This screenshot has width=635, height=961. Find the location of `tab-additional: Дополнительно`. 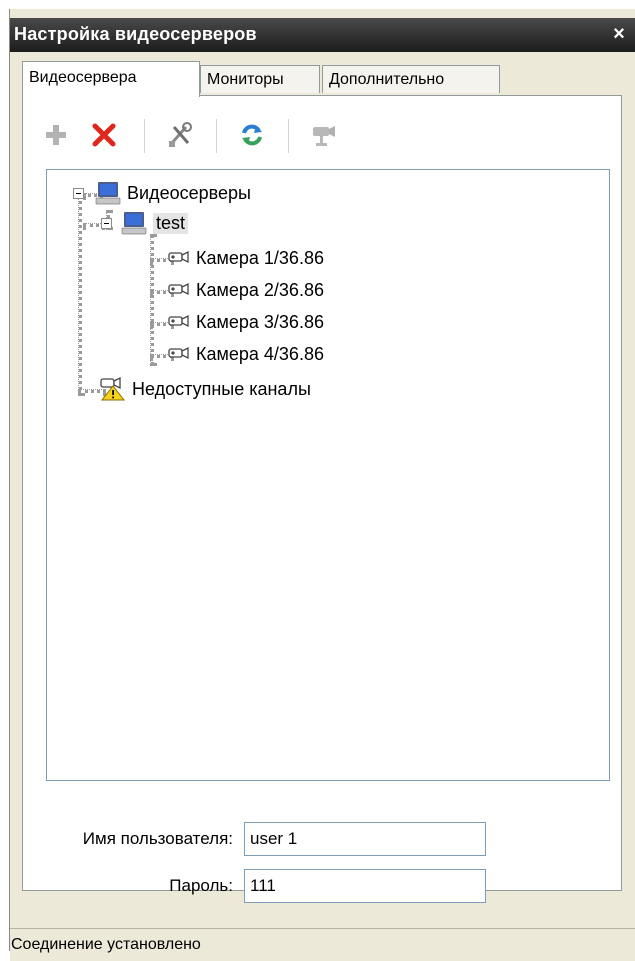

tab-additional: Дополнительно is located at coordinates (411, 79).